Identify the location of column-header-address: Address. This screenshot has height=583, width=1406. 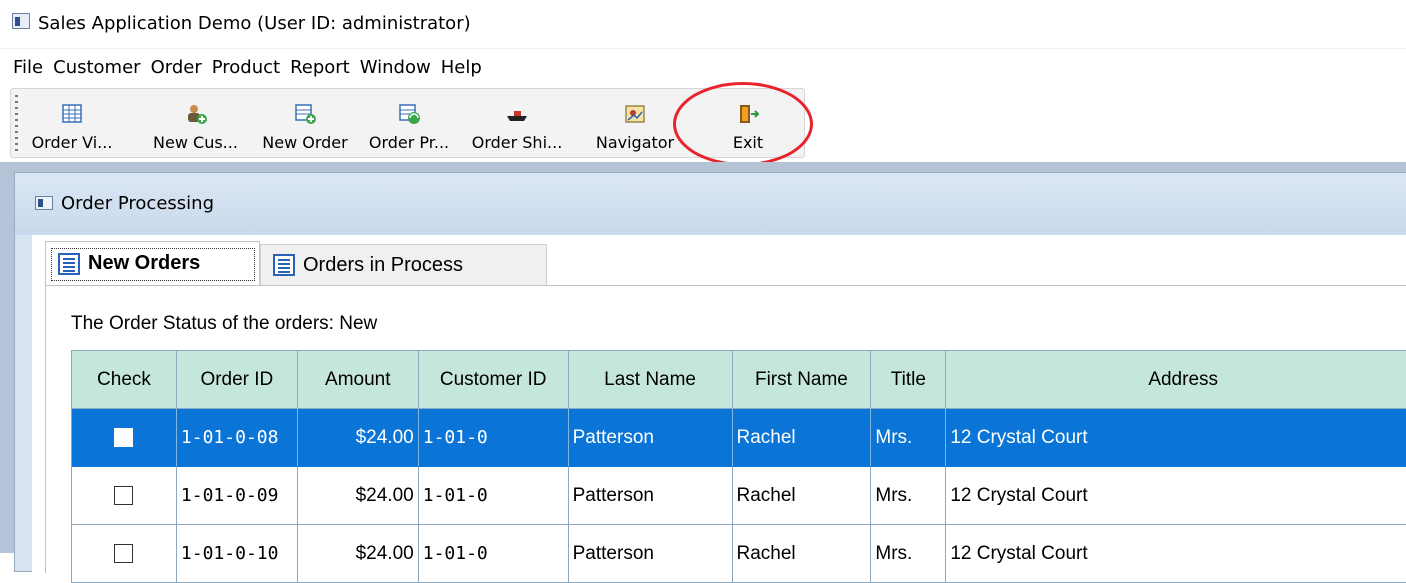
(1176, 380).